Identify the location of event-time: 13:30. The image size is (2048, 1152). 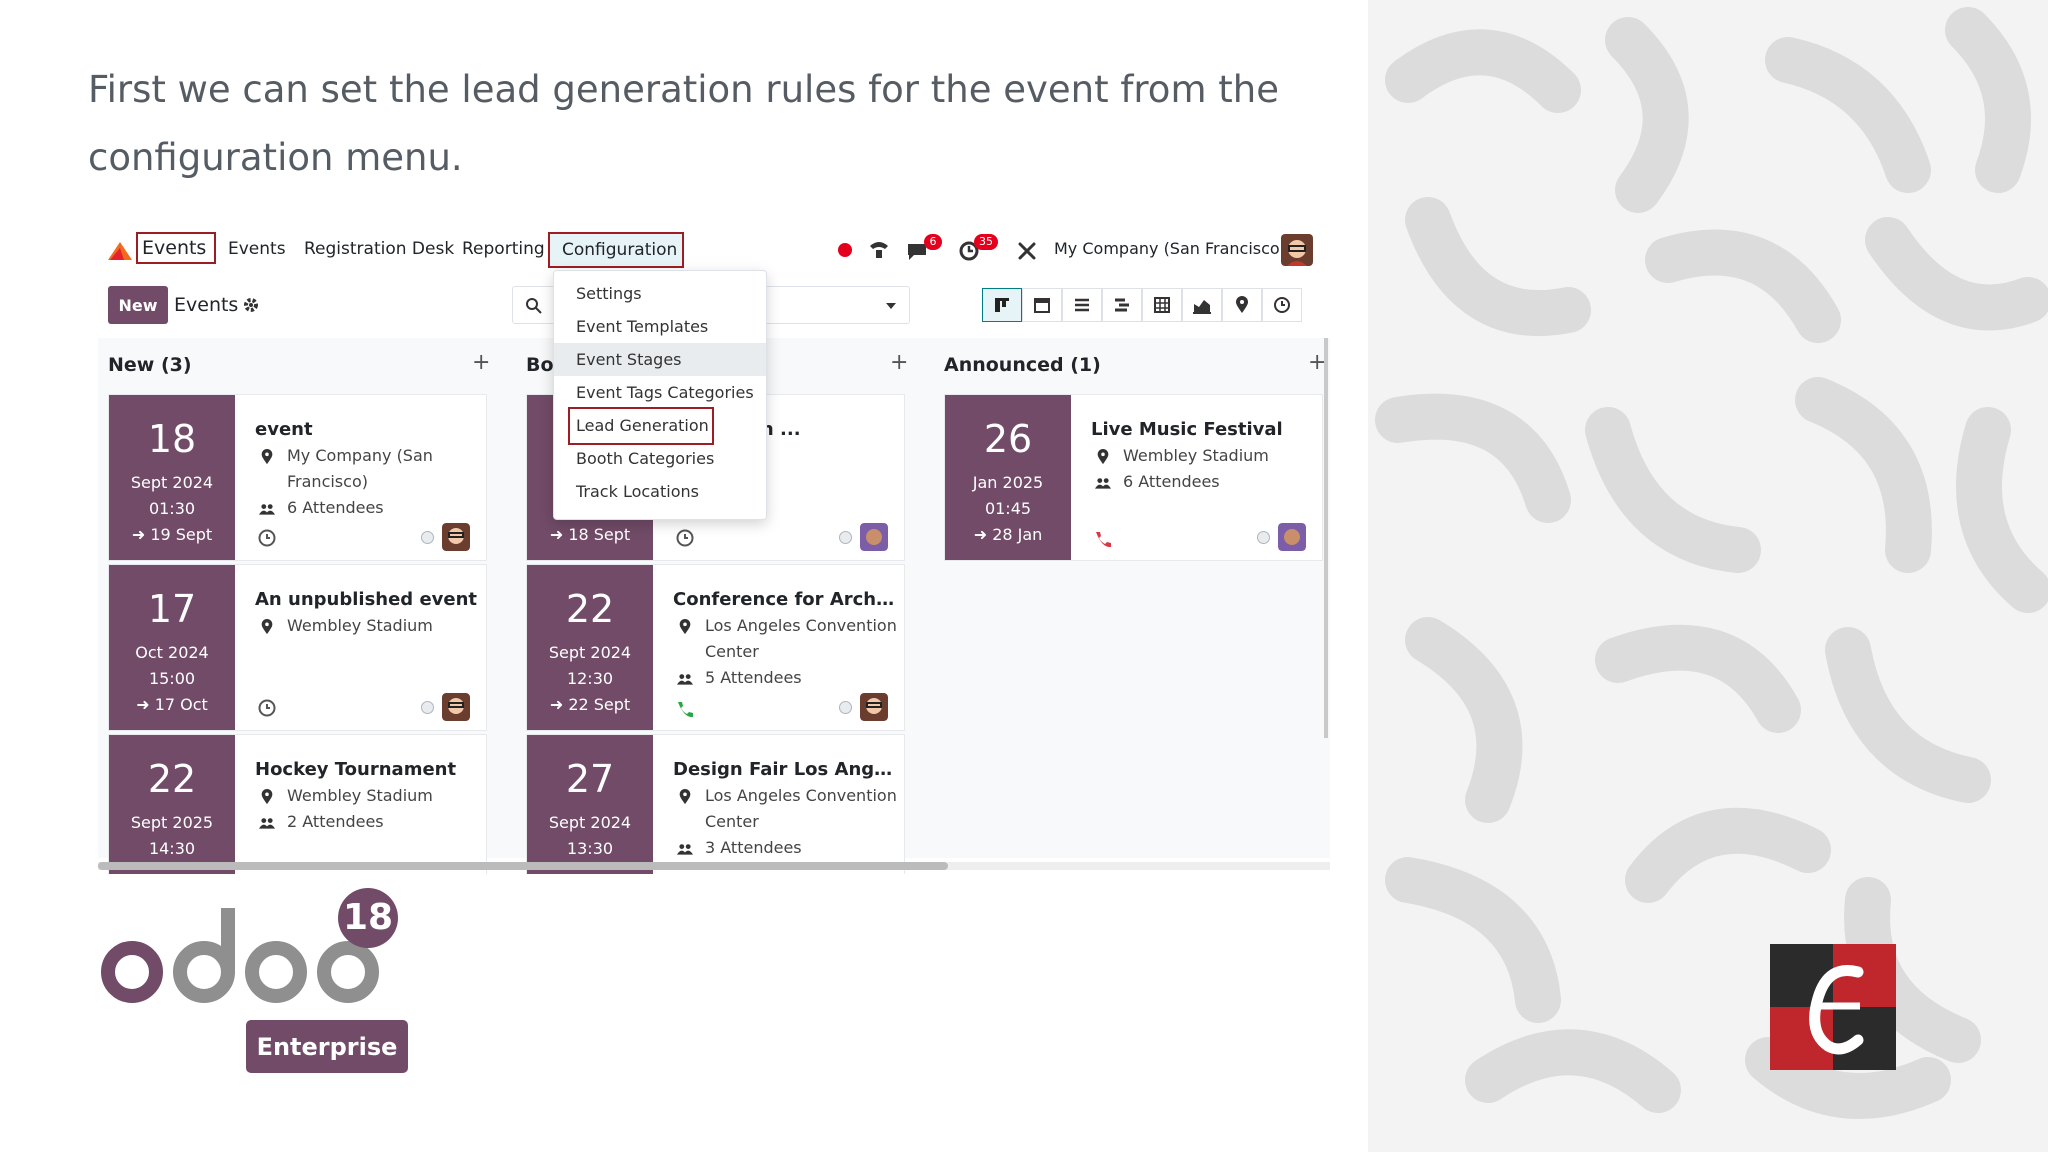
(590, 848).